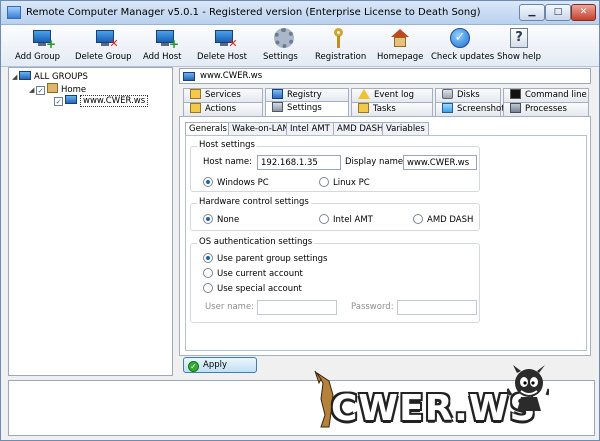 This screenshot has height=441, width=600. Describe the element at coordinates (307, 108) in the screenshot. I see `tab-settings: Settings` at that location.